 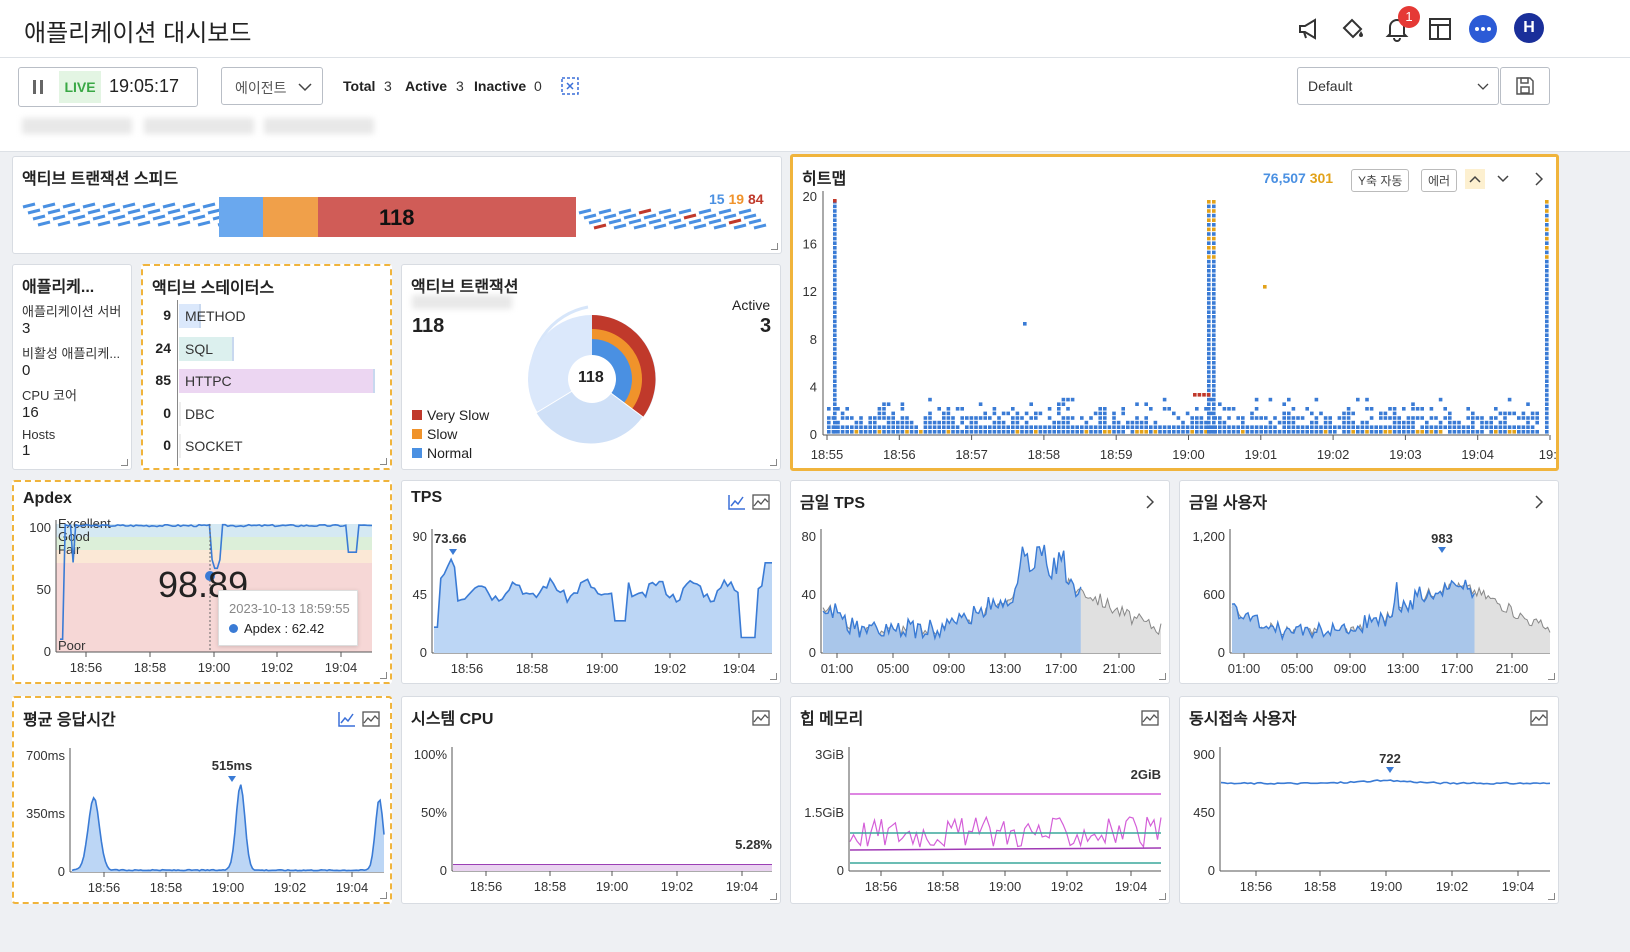 I want to click on tick-label: 18:56, so click(x=104, y=887).